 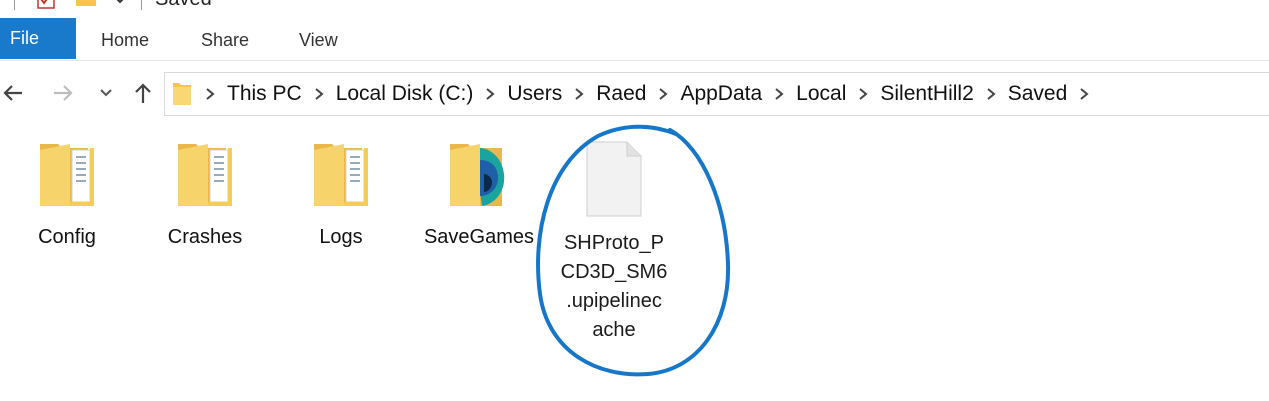 I want to click on file-tab: File, so click(x=38, y=38).